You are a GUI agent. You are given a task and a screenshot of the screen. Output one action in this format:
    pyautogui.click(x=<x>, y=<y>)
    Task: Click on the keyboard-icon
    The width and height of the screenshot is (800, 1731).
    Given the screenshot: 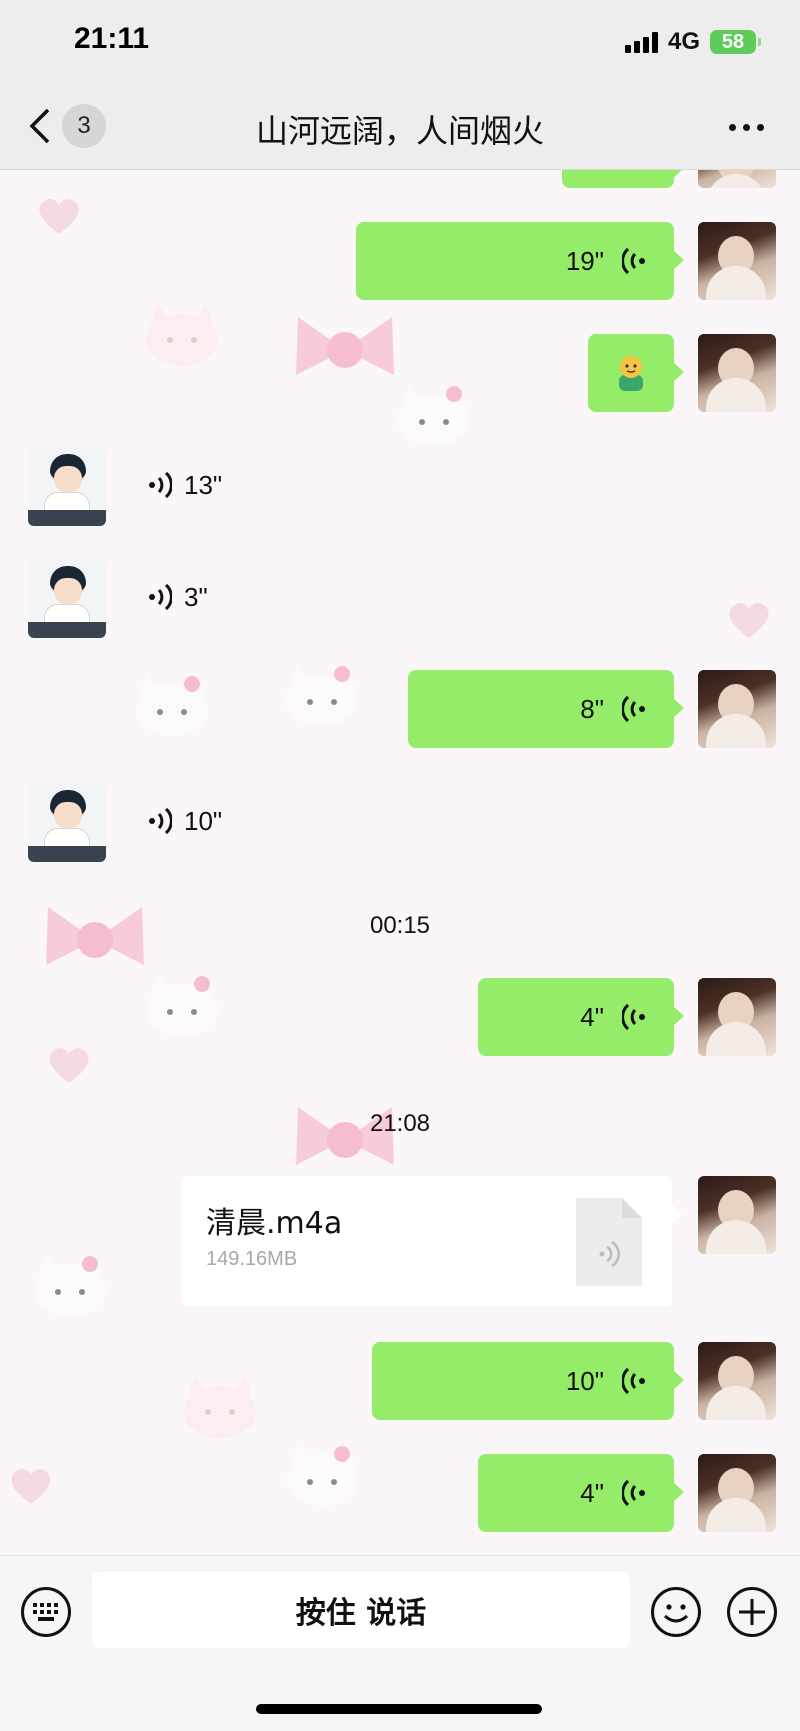 What is the action you would take?
    pyautogui.click(x=46, y=1612)
    